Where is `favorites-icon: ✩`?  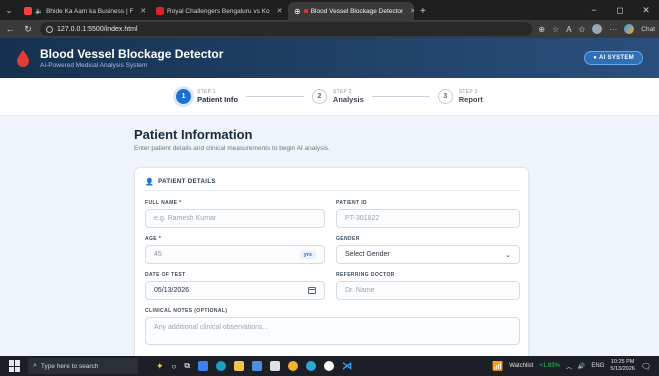
favorites-icon: ✩ is located at coordinates (582, 29).